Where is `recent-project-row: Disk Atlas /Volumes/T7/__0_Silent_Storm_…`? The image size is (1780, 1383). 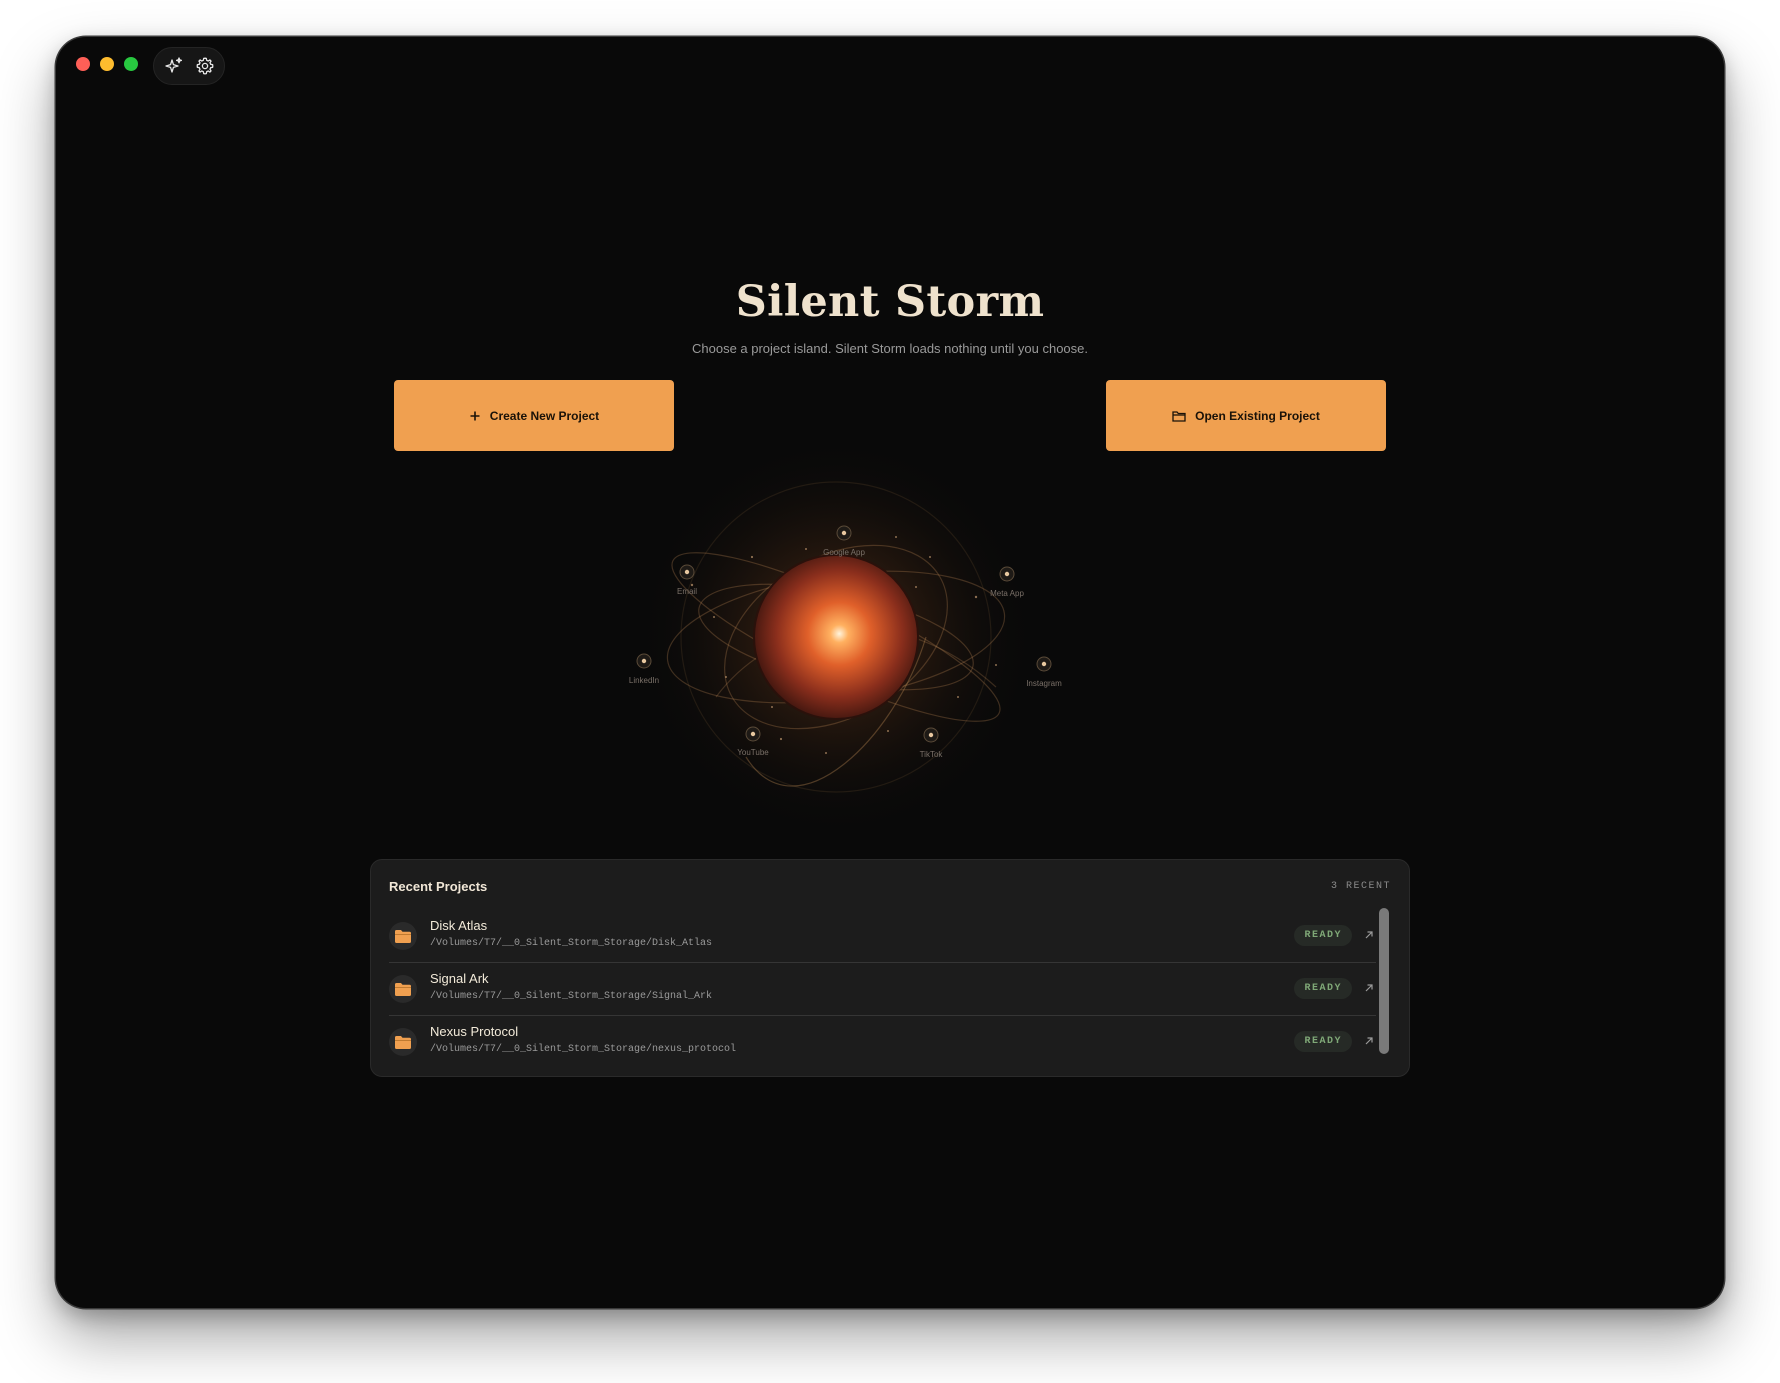
recent-project-row: Disk Atlas /Volumes/T7/__0_Silent_Storm_… is located at coordinates (882, 936).